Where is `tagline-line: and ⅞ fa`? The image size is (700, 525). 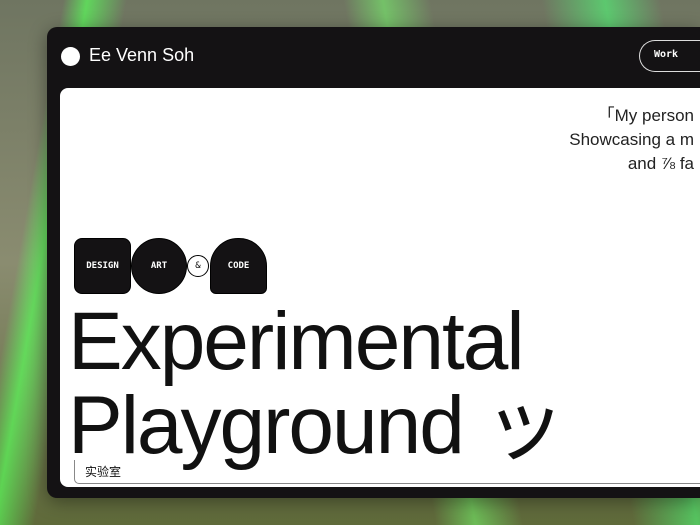
tagline-line: and ⅞ fa is located at coordinates (660, 163).